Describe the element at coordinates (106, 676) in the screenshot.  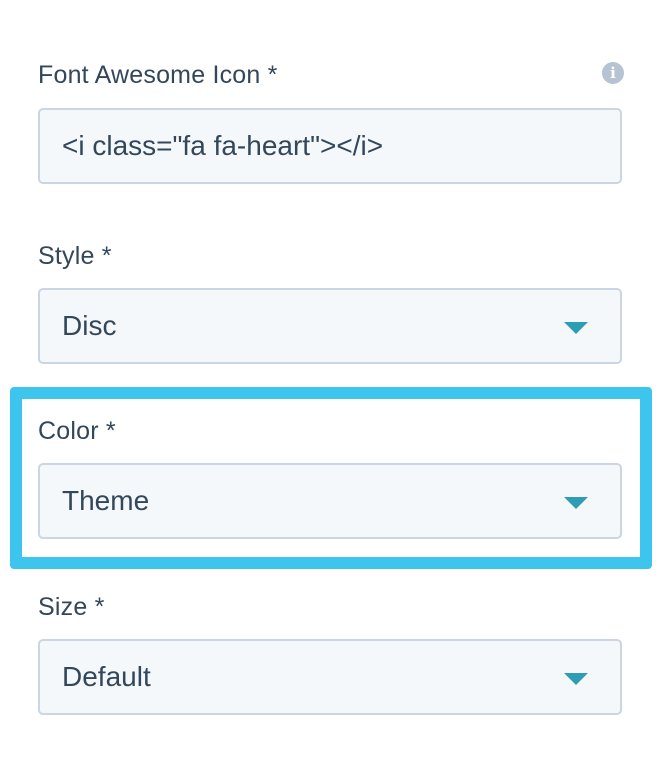
I see `size-selected-value: Default` at that location.